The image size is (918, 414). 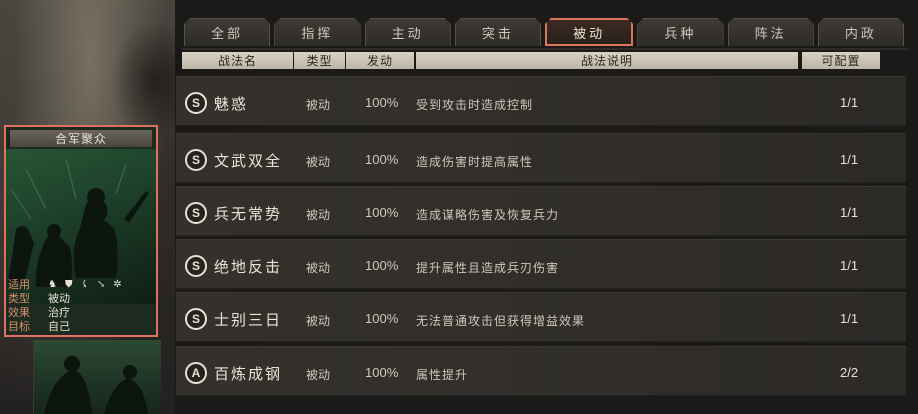 I want to click on table-row: S 魅惑 被动 100% 受到攻击时造成控制 1/1, so click(x=541, y=101).